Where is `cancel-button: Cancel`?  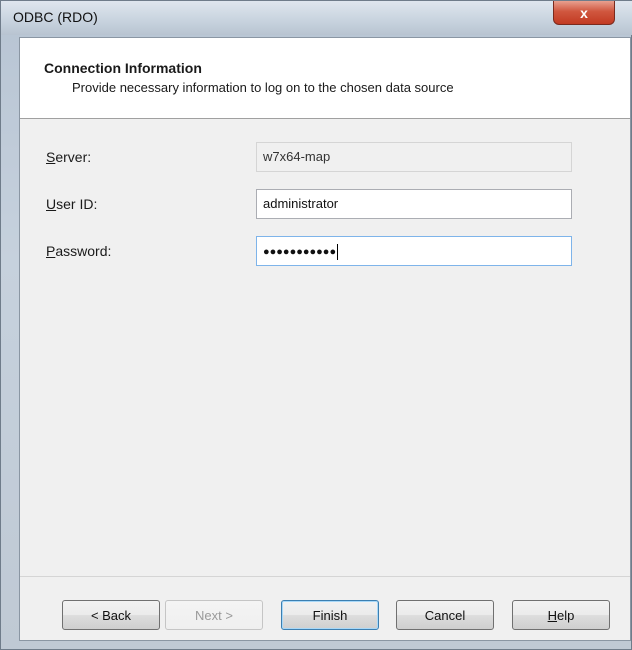 cancel-button: Cancel is located at coordinates (445, 615).